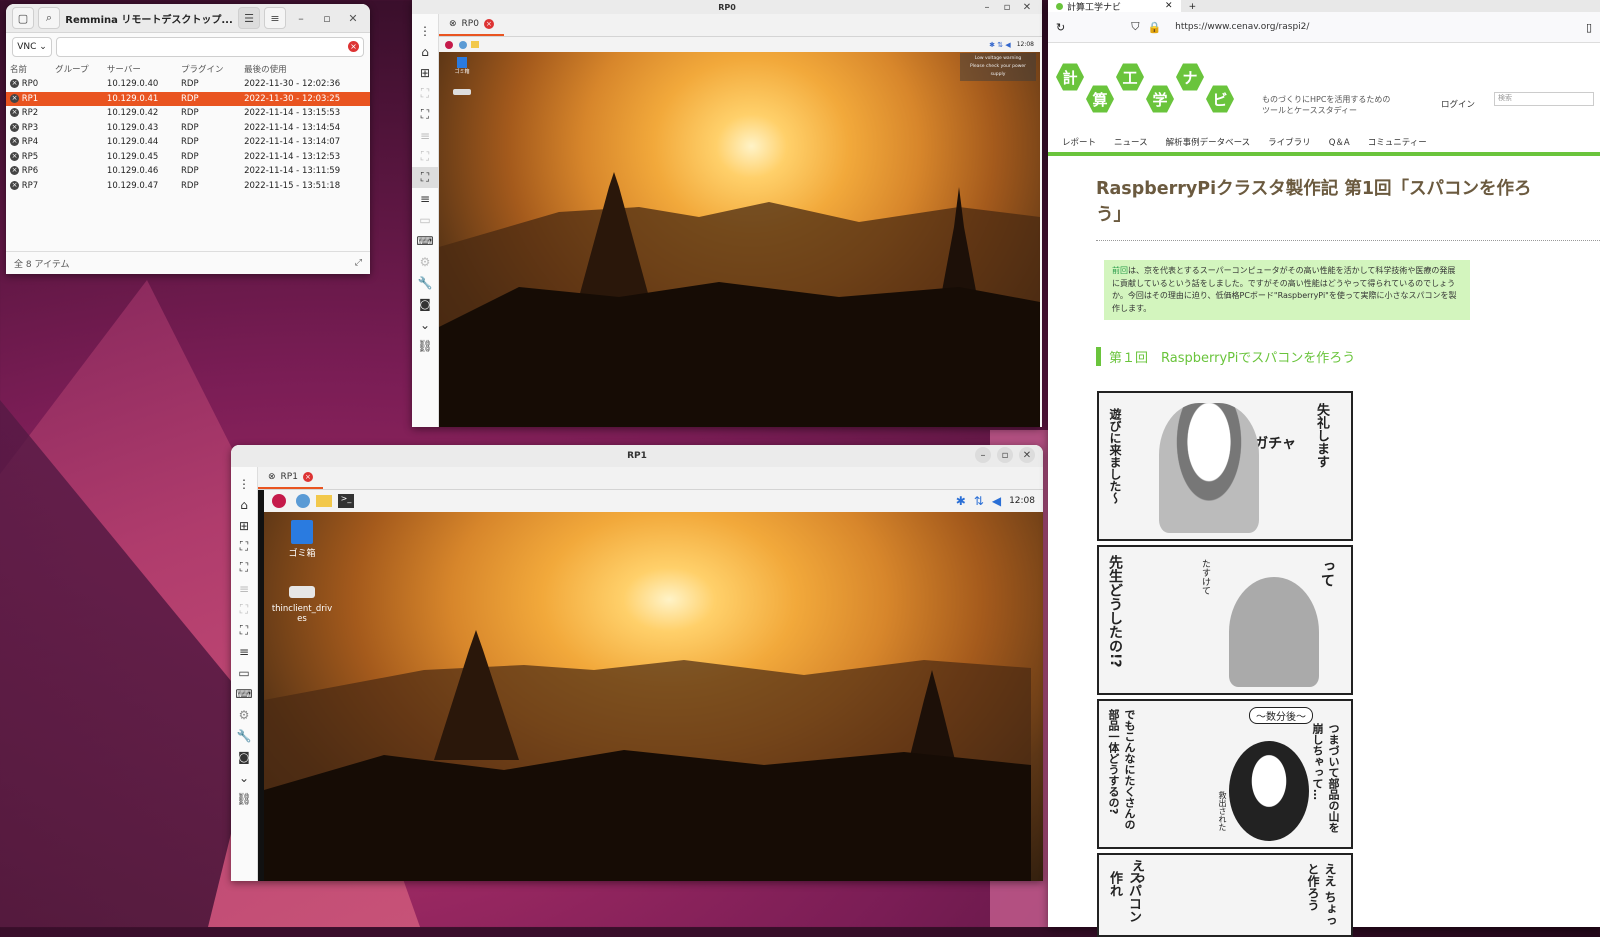 This screenshot has height=937, width=1600. Describe the element at coordinates (1397, 142) in the screenshot. I see `site-nav-item: コミュニティー` at that location.